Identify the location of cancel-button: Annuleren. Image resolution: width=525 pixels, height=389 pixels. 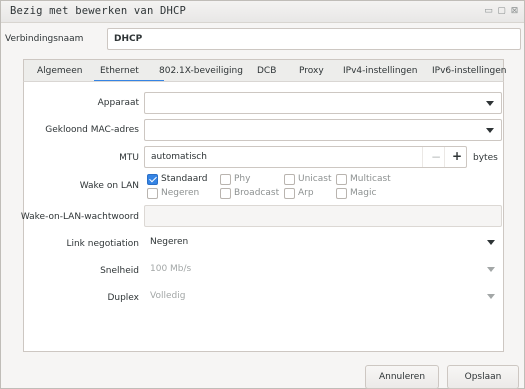
(402, 377).